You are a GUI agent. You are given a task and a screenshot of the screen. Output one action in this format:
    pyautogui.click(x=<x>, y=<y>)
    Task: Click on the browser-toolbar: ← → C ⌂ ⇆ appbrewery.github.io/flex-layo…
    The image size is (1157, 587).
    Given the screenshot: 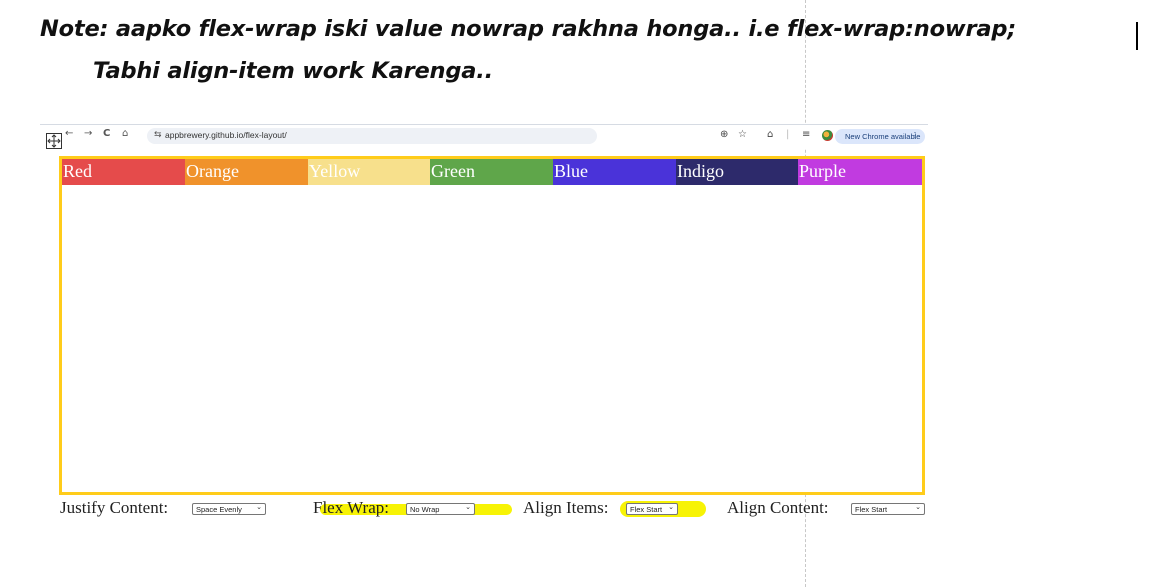 What is the action you would take?
    pyautogui.click(x=484, y=136)
    